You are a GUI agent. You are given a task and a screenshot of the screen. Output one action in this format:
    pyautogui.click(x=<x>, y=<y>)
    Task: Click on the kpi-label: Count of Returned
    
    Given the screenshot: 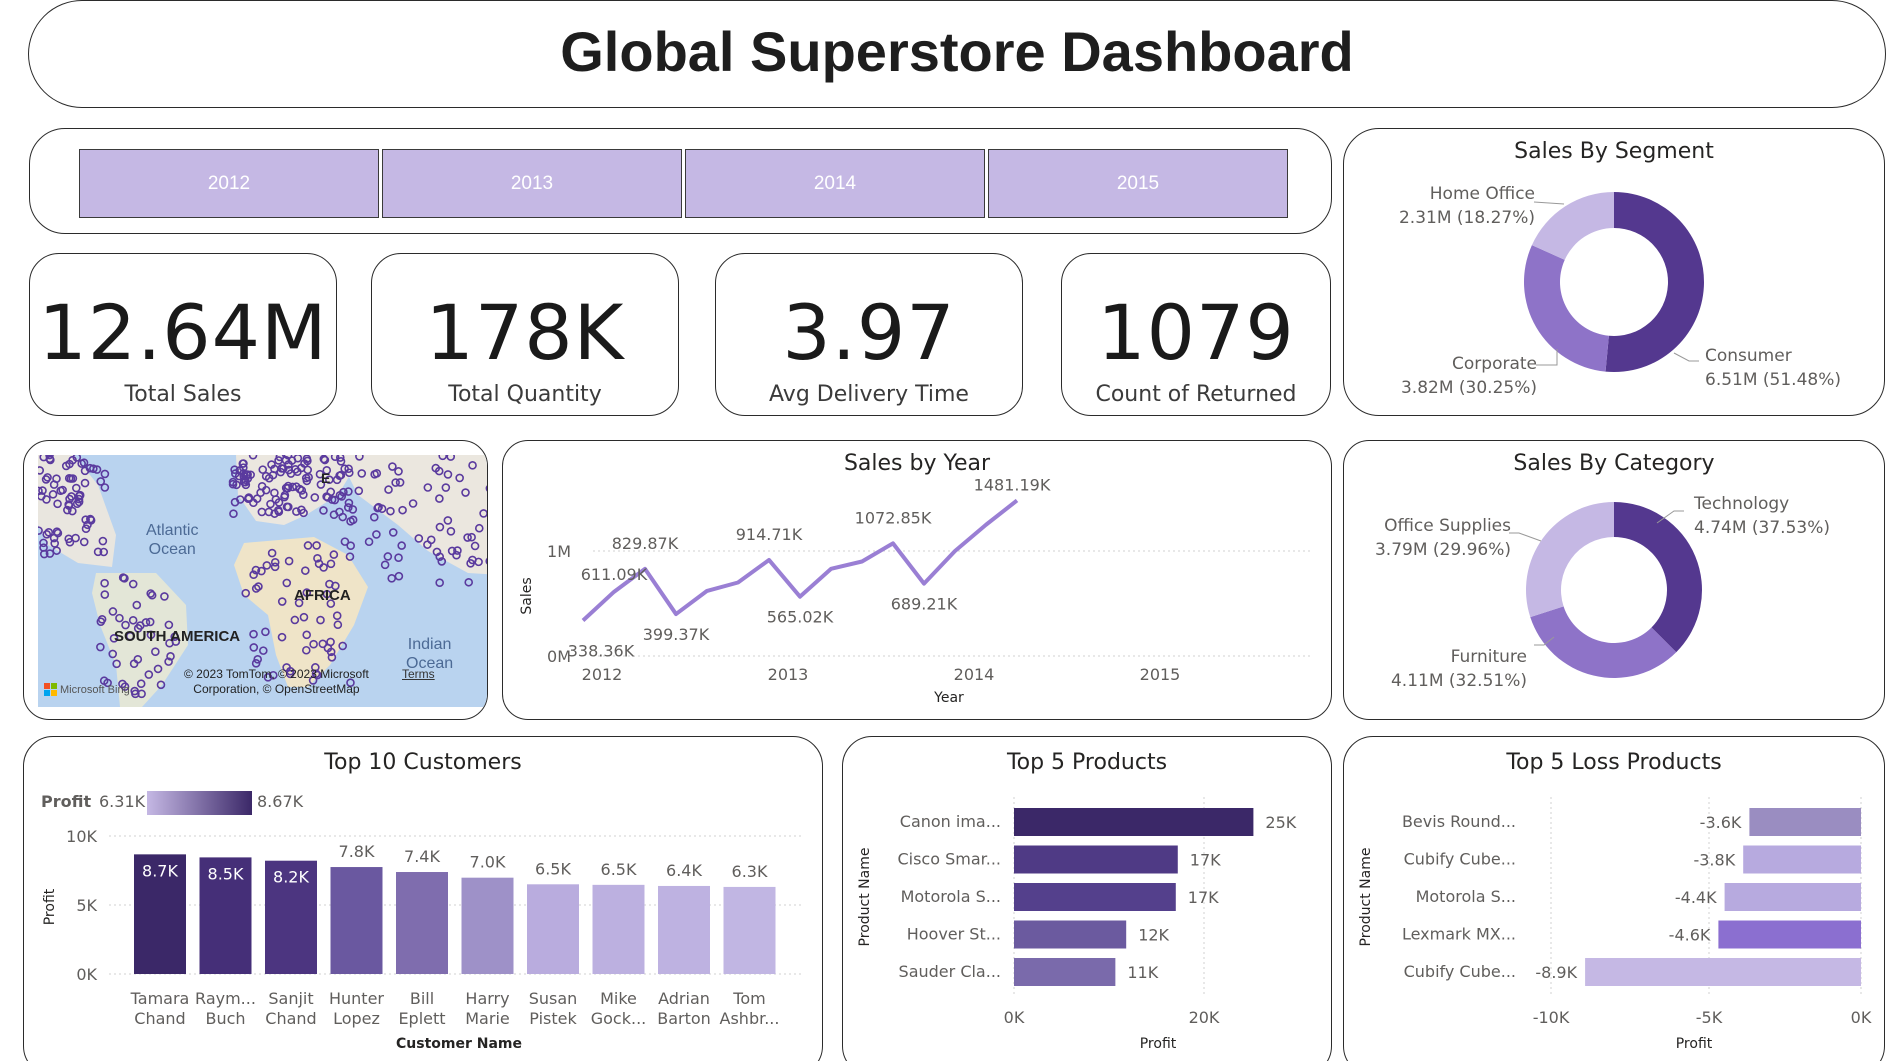 What is the action you would take?
    pyautogui.click(x=1196, y=394)
    